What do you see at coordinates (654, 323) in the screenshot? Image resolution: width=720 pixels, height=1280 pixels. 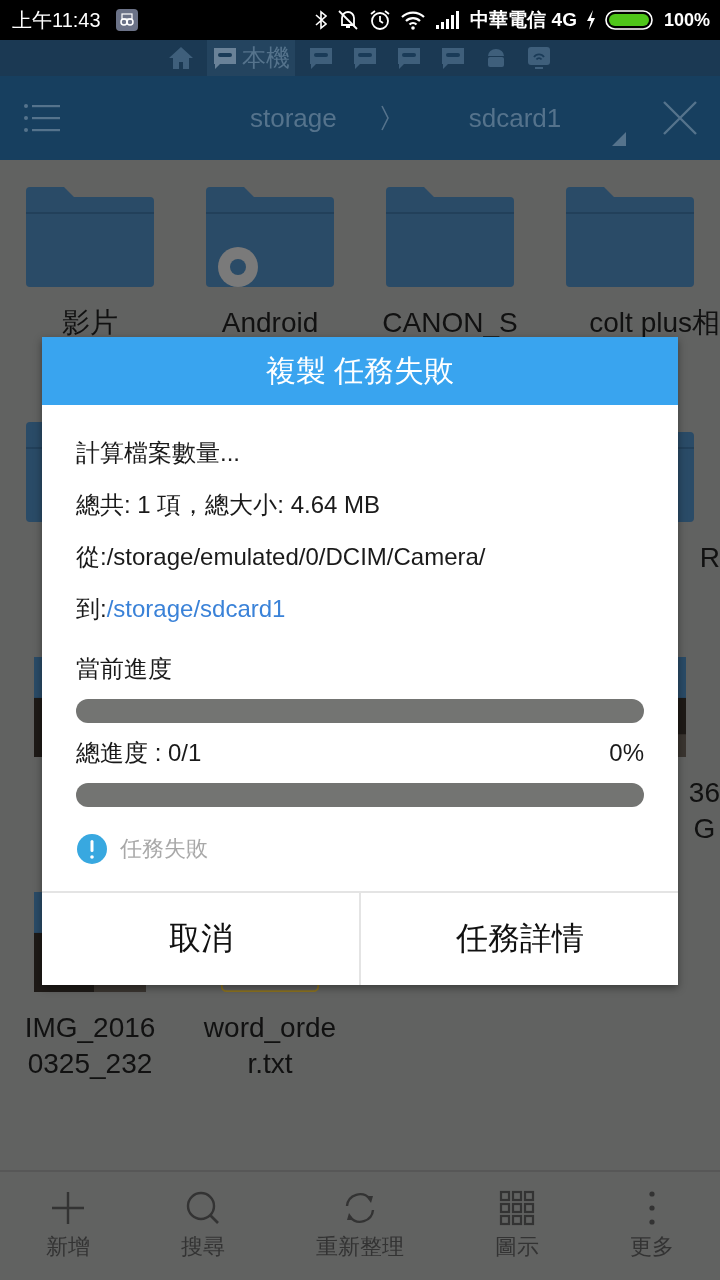 I see `file-name: colt plus相` at bounding box center [654, 323].